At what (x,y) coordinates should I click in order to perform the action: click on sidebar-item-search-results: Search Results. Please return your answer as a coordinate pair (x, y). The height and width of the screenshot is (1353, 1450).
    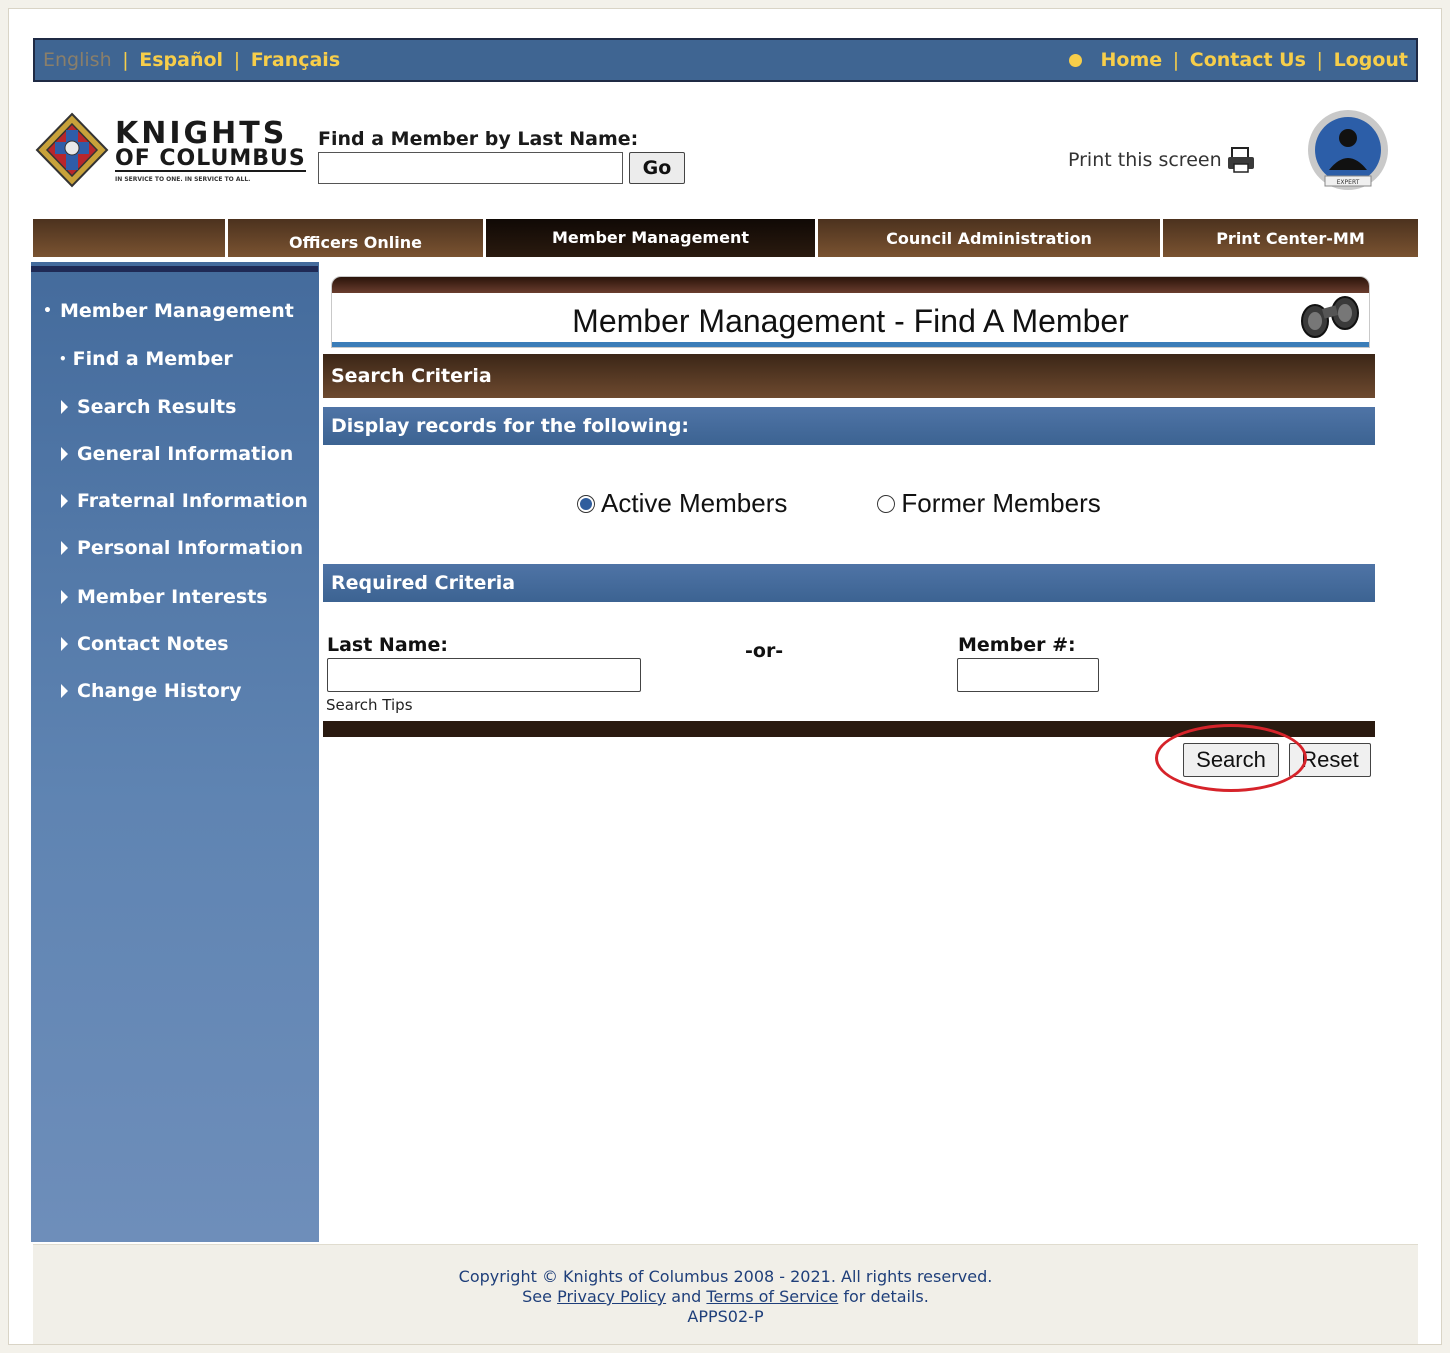
    Looking at the image, I should click on (148, 407).